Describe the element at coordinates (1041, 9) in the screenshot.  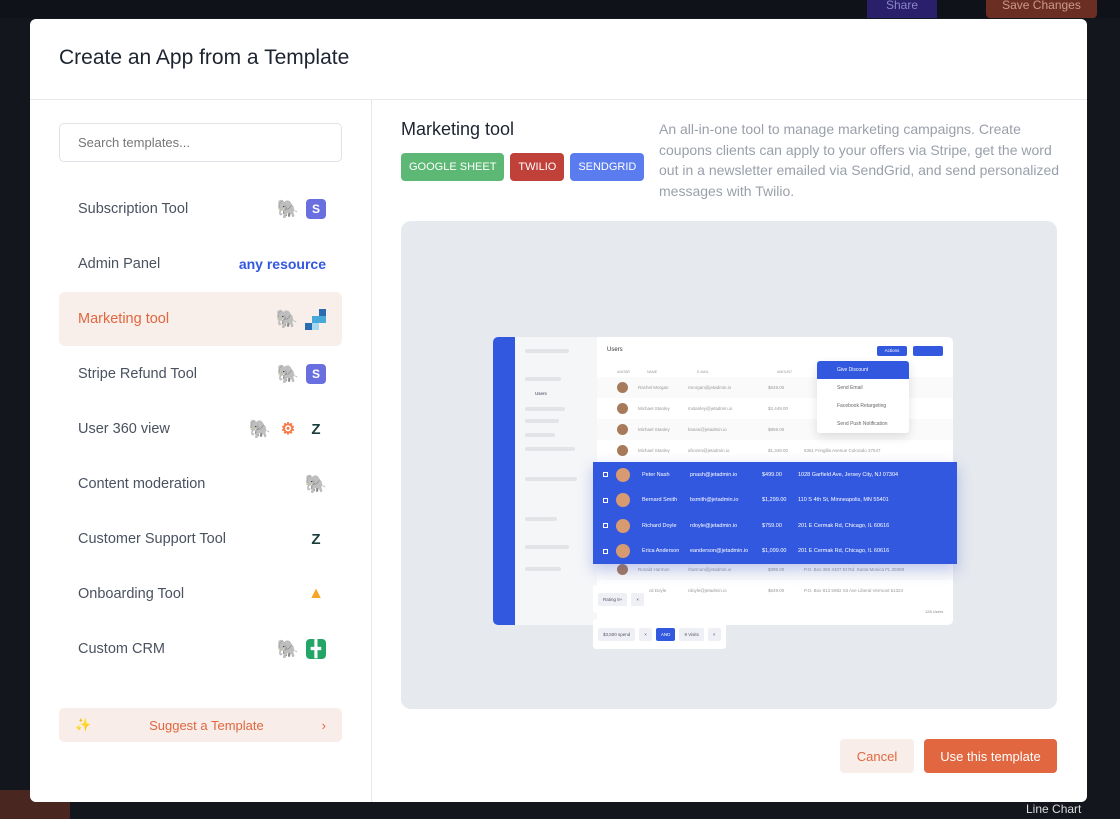
I see `save-changes-button: Save Changes` at that location.